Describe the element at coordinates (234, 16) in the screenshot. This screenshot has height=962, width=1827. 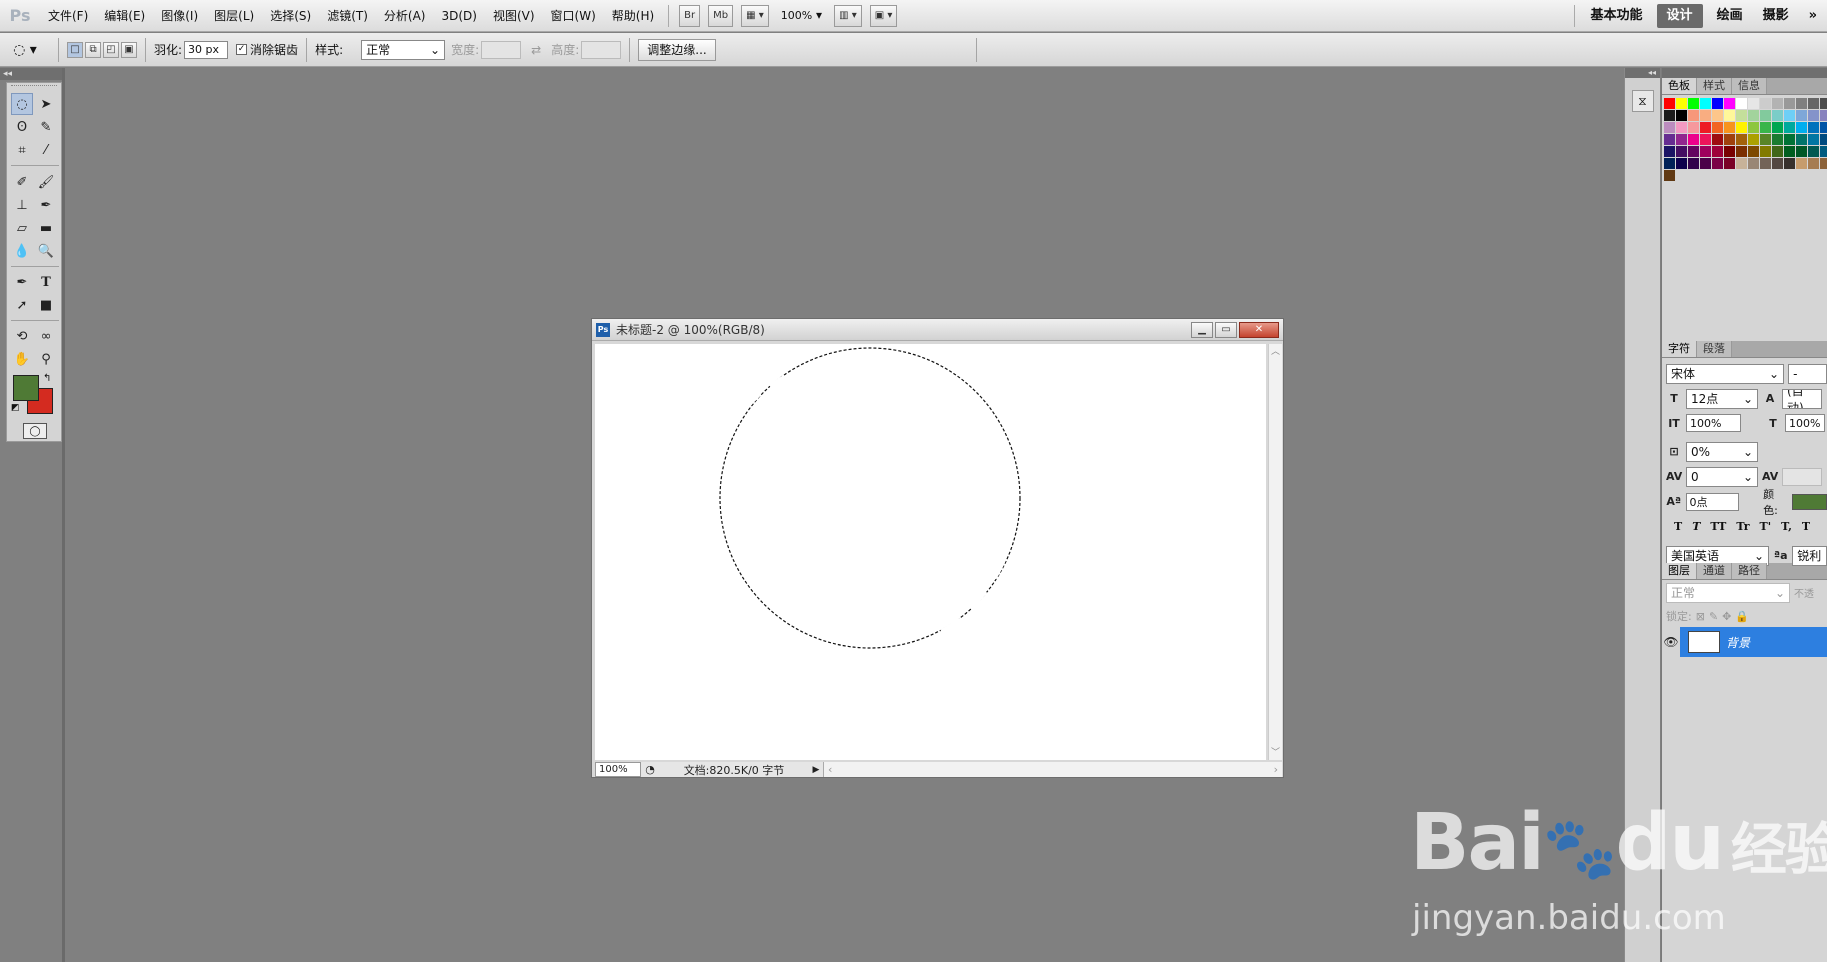
I see `menu-layer: 图层(L)` at that location.